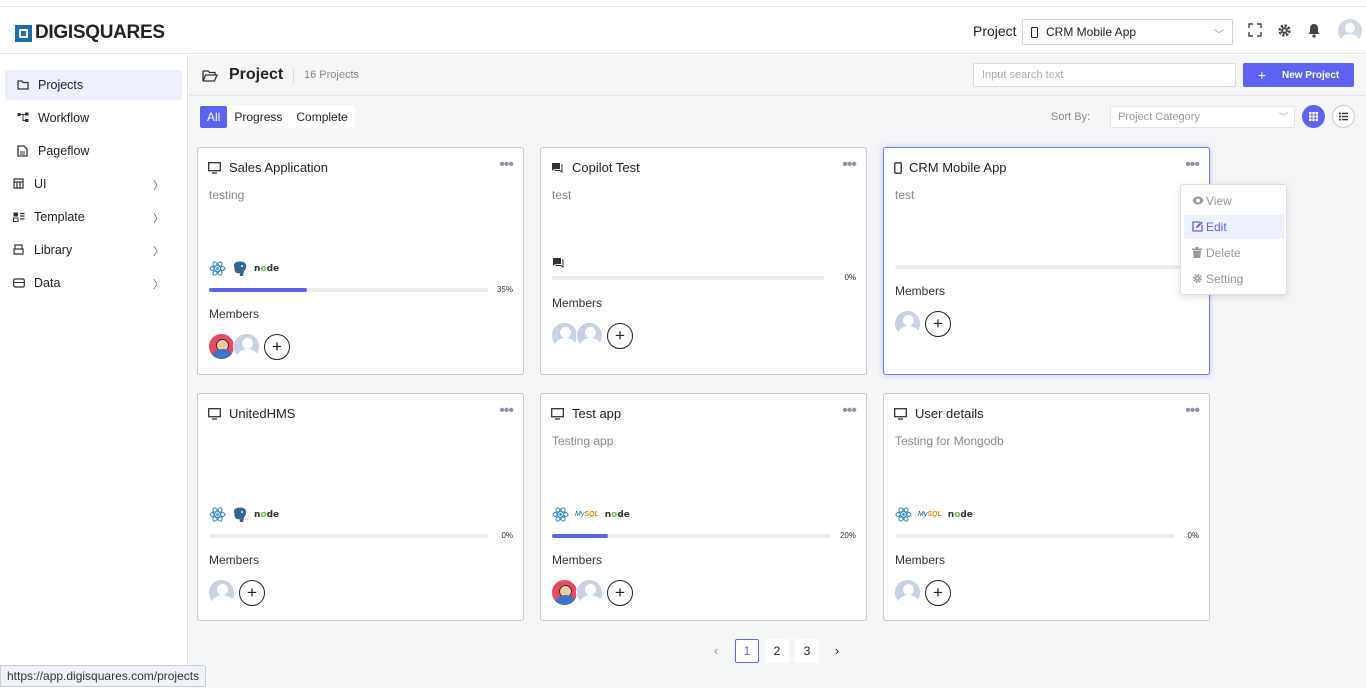 This screenshot has width=1366, height=688. I want to click on logo: DIGISQUARES, so click(90, 33).